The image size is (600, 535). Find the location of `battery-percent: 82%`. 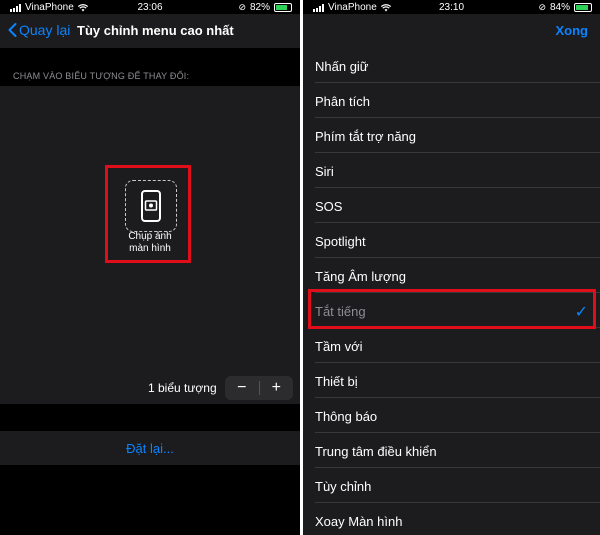

battery-percent: 82% is located at coordinates (259, 7).